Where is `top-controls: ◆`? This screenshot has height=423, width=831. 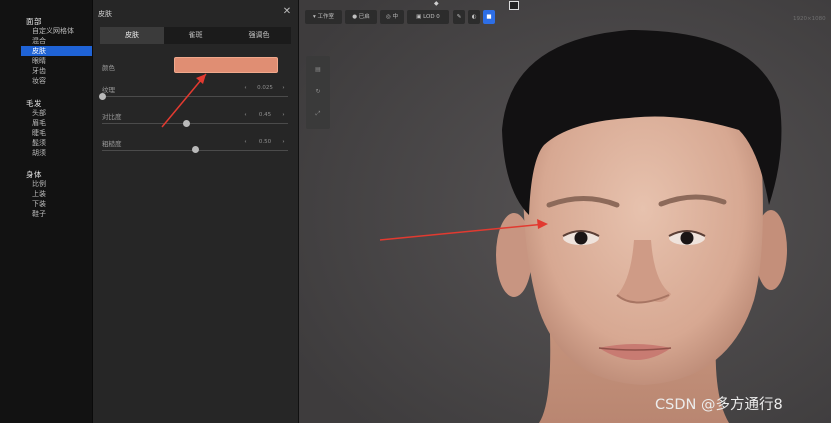 top-controls: ◆ is located at coordinates (436, 3).